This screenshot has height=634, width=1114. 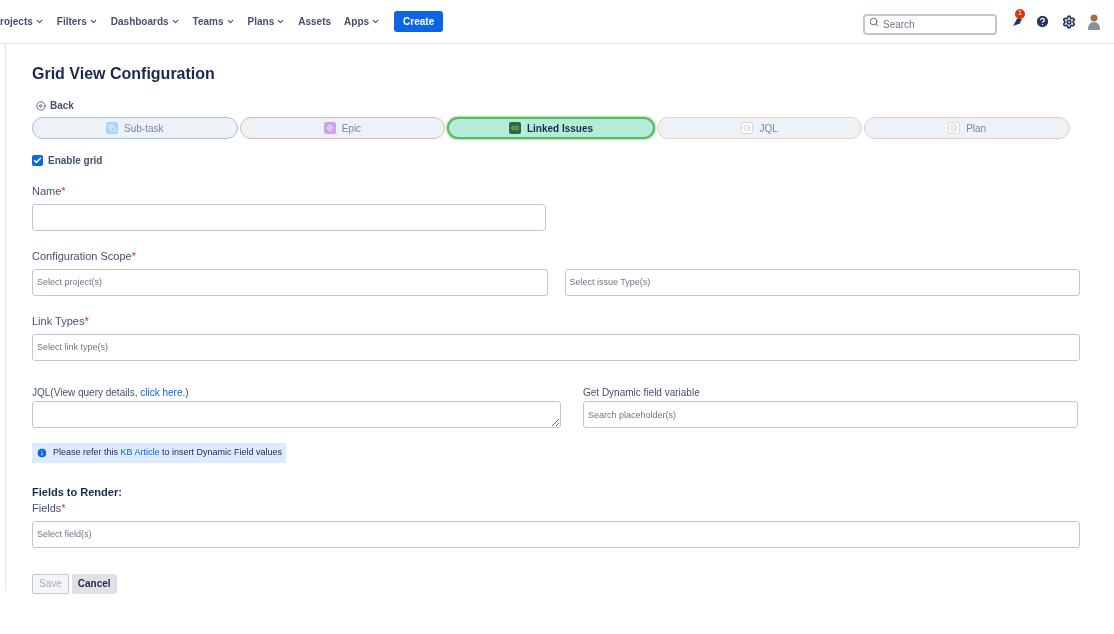 I want to click on info-icon, so click(x=42, y=453).